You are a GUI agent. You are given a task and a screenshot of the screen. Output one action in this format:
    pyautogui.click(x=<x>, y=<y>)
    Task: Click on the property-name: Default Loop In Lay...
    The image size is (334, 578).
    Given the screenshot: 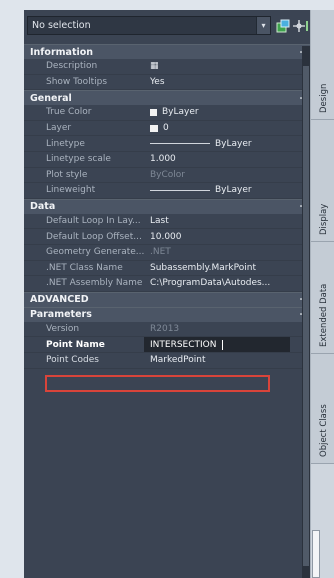 What is the action you would take?
    pyautogui.click(x=93, y=221)
    